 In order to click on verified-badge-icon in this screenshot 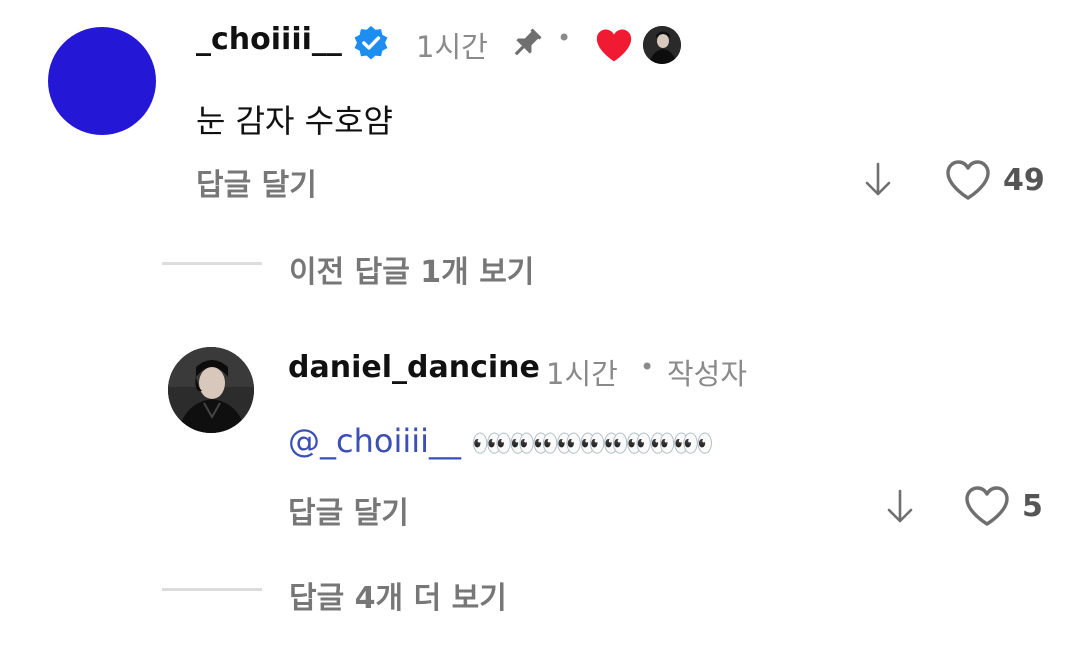, I will do `click(371, 45)`.